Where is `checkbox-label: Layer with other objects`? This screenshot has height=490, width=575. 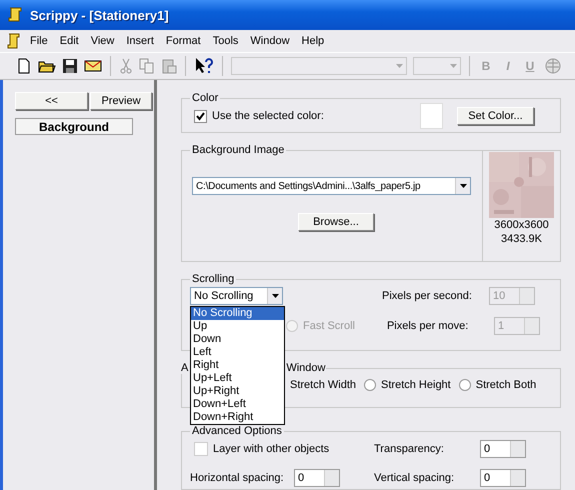
checkbox-label: Layer with other objects is located at coordinates (271, 449).